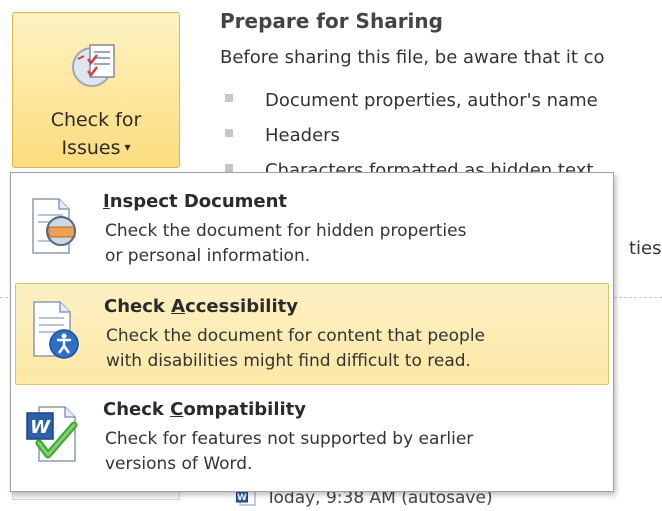  I want to click on title-rest: ompatibility, so click(245, 409).